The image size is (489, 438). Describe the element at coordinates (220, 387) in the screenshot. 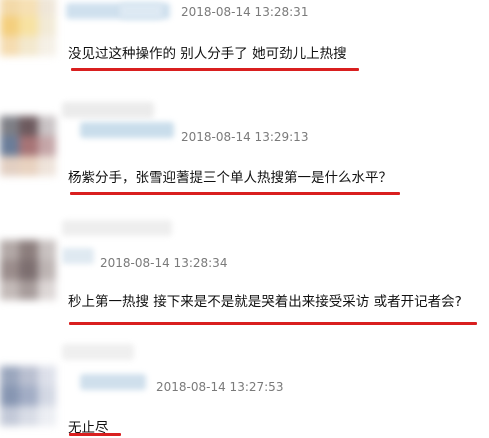

I see `comment-timestamp: 2018-08-14 13:27:53` at that location.